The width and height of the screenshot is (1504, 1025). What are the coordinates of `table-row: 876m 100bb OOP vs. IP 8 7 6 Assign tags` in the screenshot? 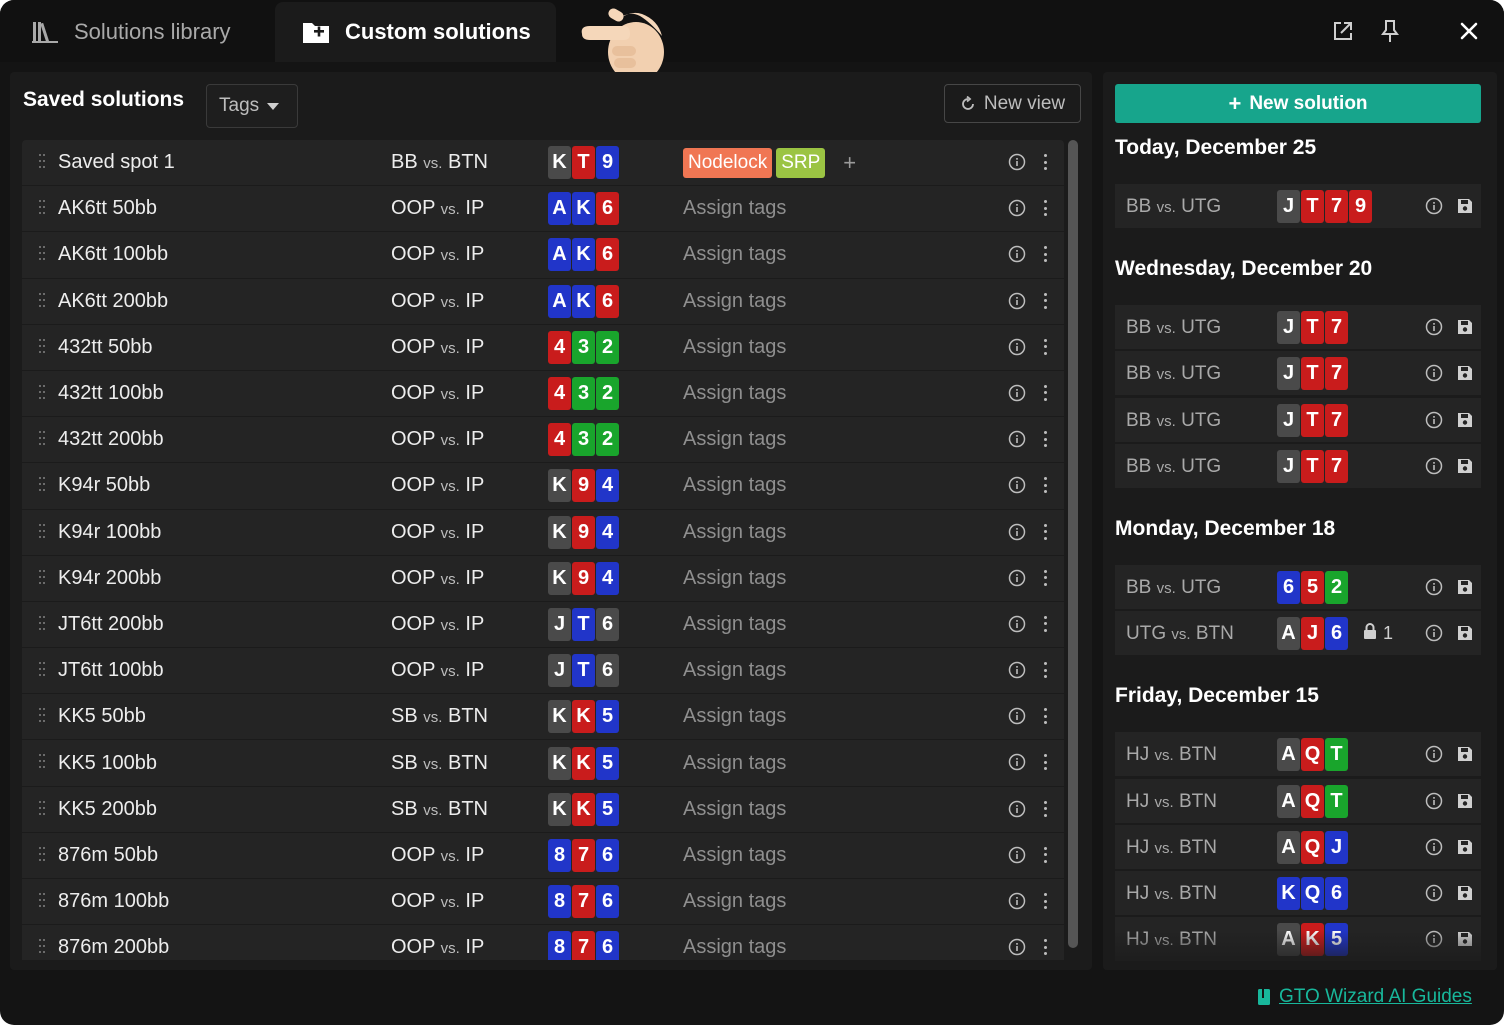 It's located at (543, 902).